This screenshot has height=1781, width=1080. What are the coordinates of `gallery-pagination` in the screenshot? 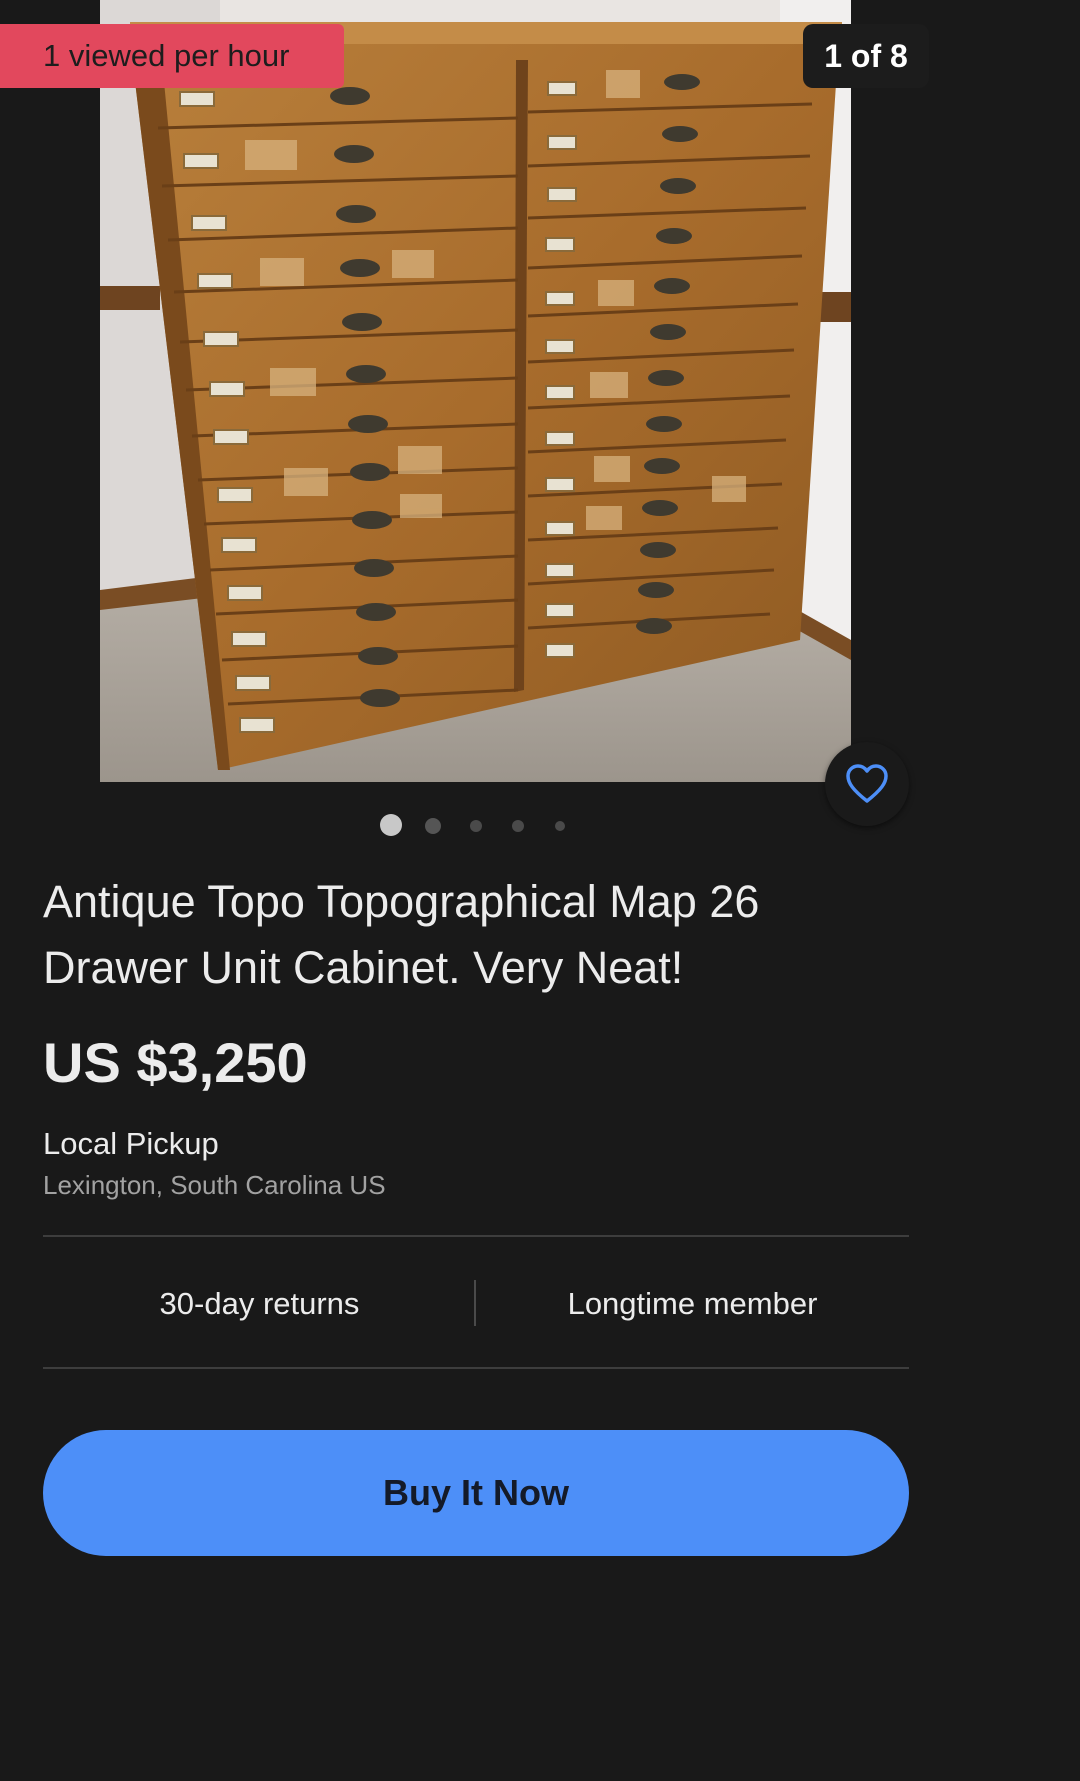 It's located at (475, 825).